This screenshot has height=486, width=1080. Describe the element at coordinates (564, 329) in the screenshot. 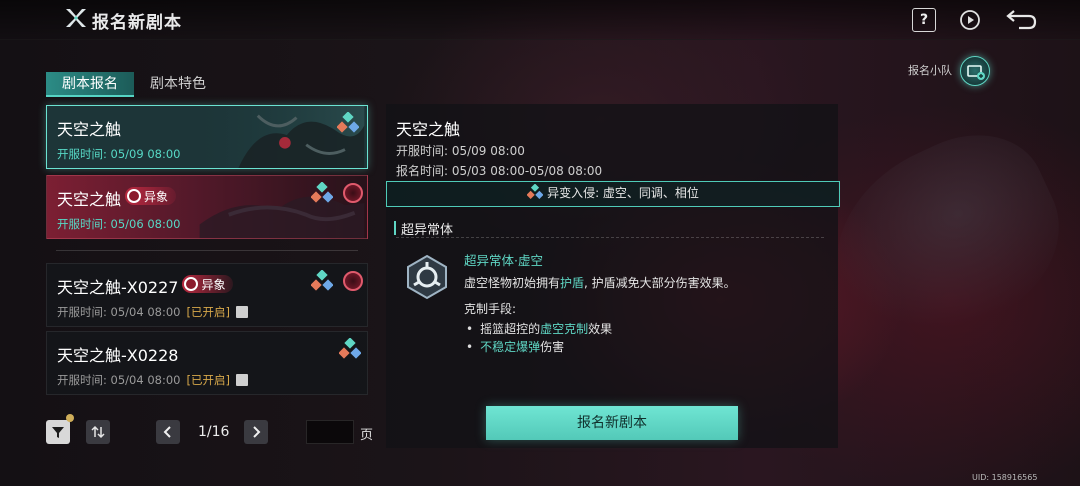

I see `counter-highlight: 虚空克制` at that location.